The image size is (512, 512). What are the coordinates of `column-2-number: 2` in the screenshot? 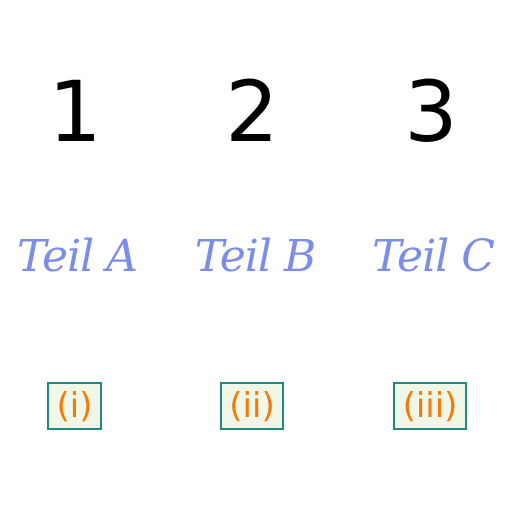 It's located at (252, 112).